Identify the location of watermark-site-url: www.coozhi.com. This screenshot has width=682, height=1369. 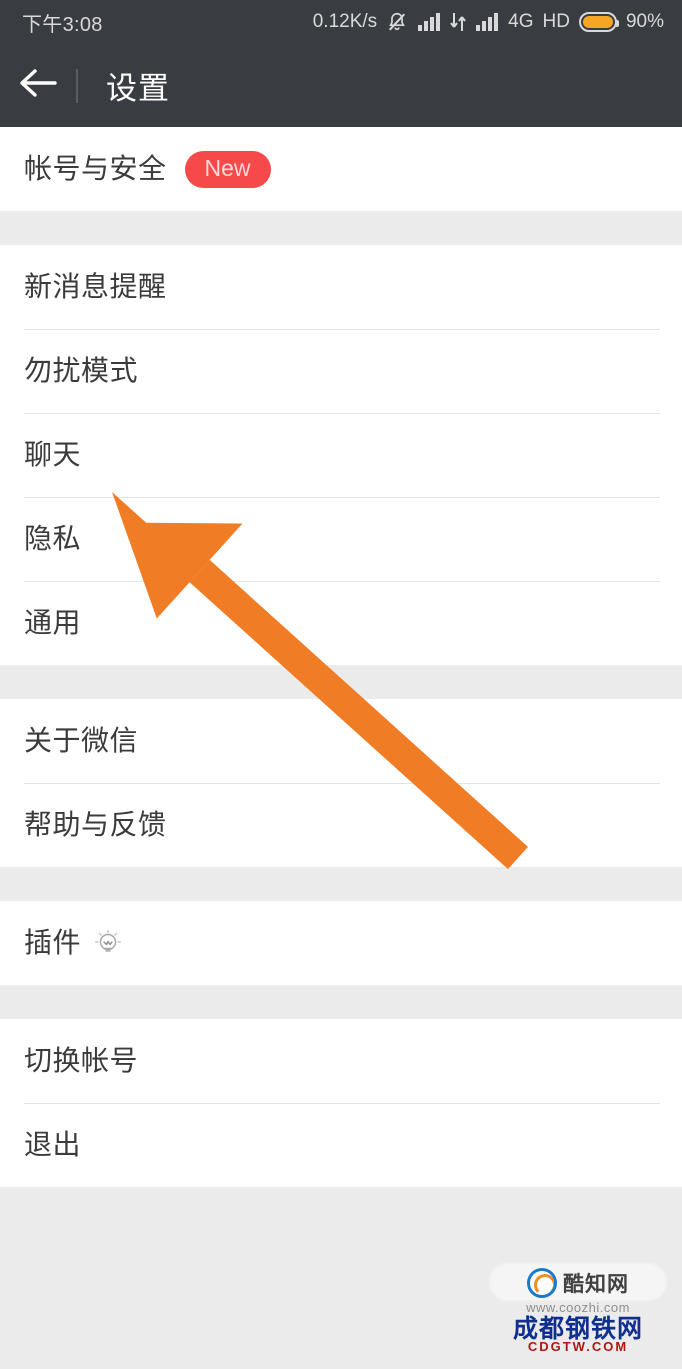
(578, 1307).